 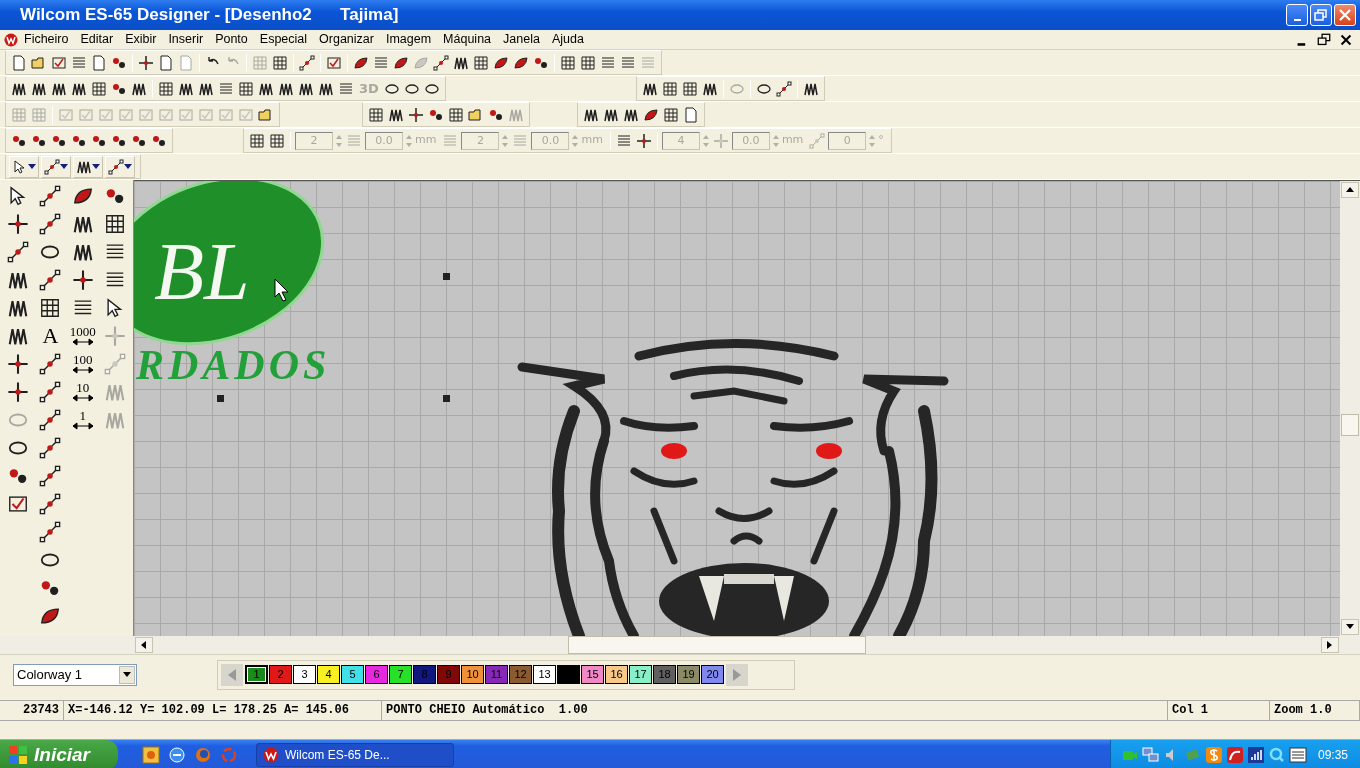 I want to click on scroll-down-button, so click(x=1350, y=627).